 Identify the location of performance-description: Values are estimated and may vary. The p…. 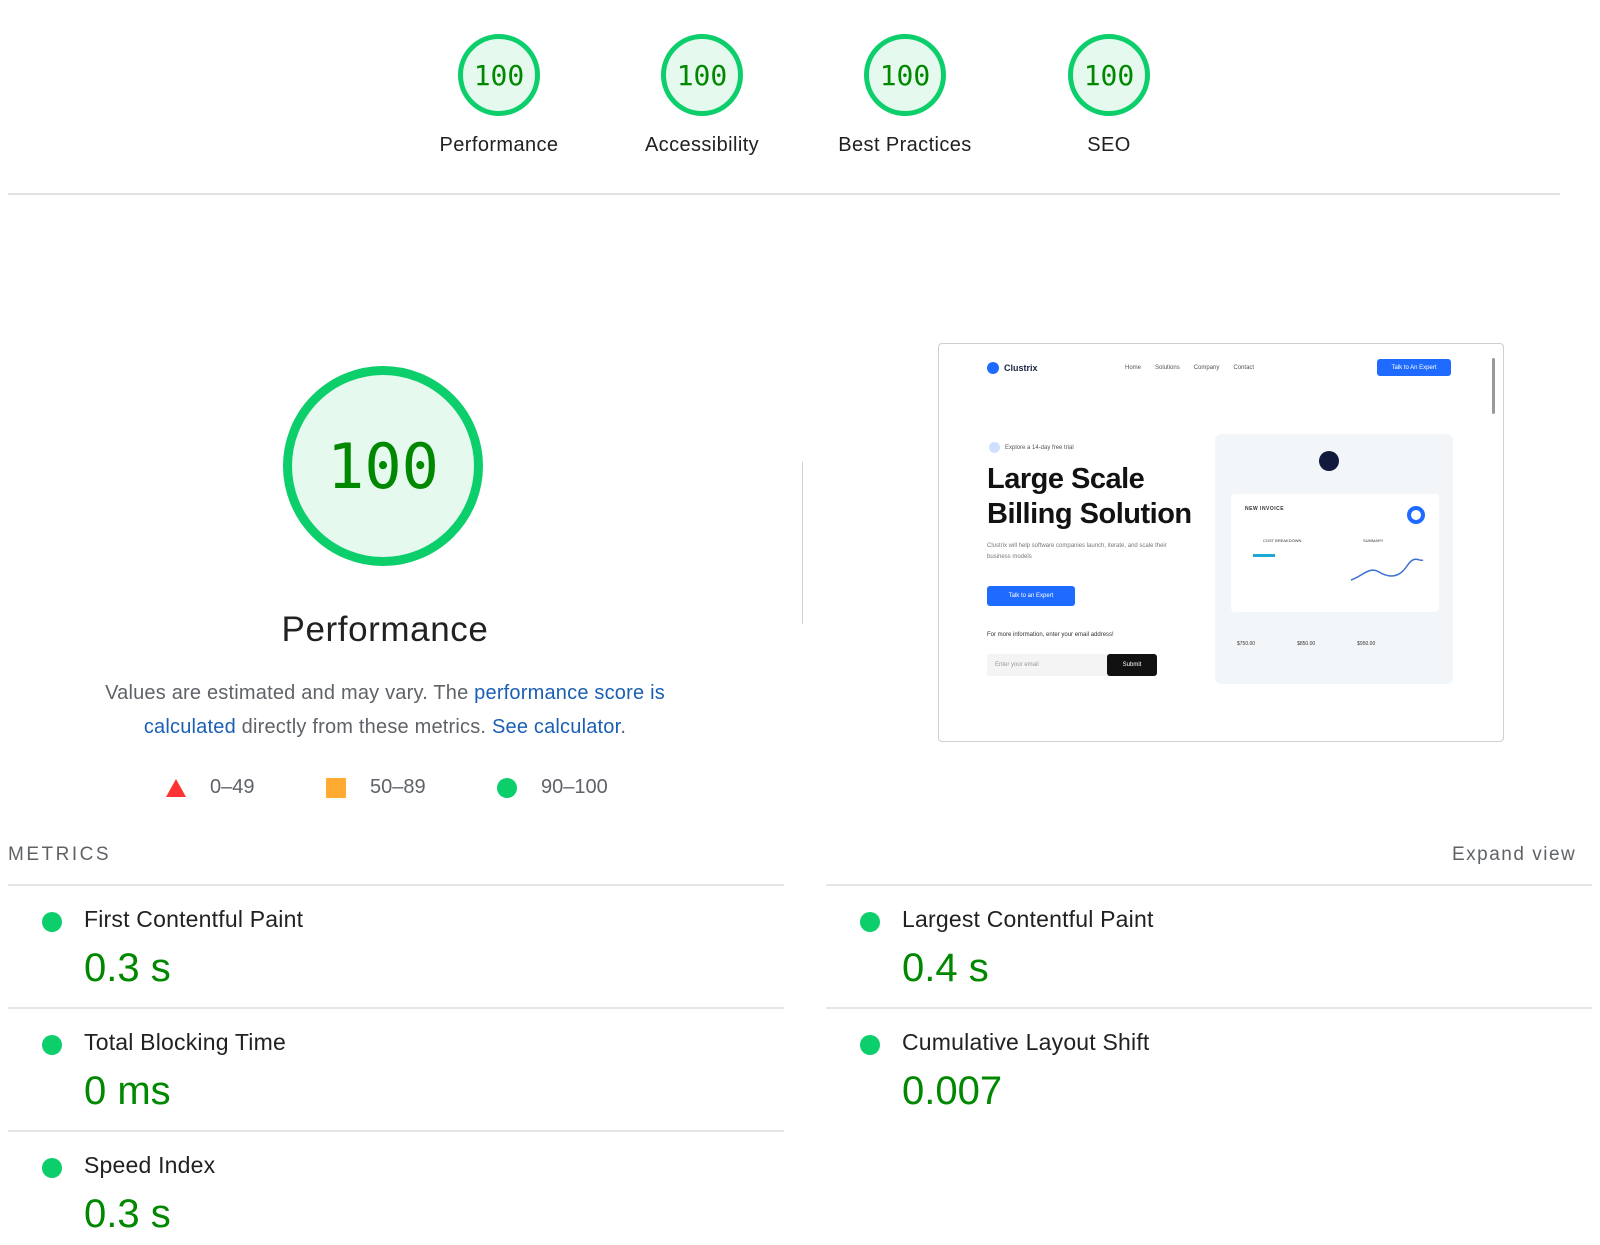
(385, 710).